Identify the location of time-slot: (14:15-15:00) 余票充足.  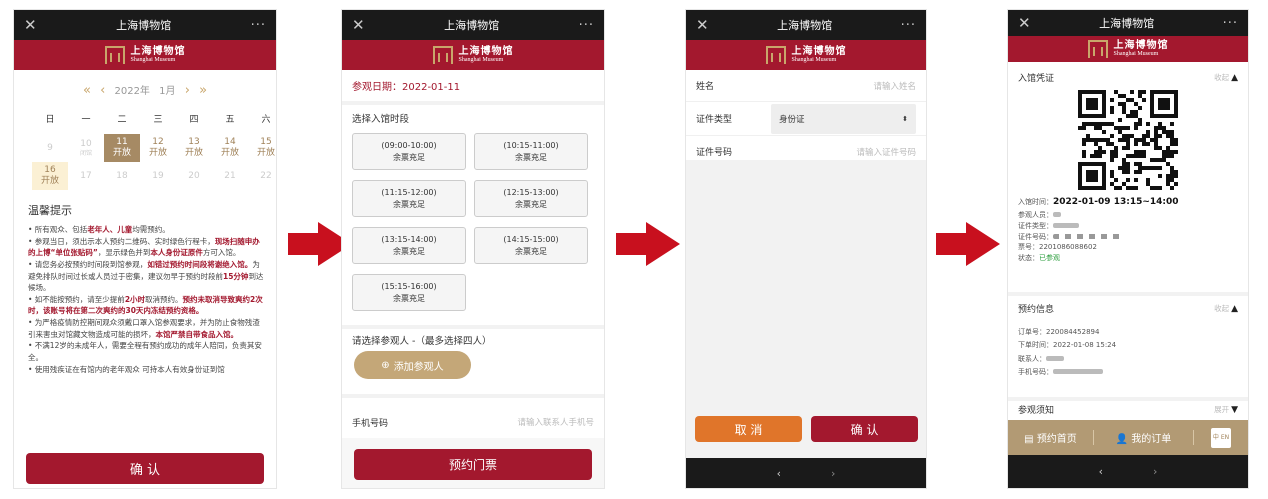
(531, 245).